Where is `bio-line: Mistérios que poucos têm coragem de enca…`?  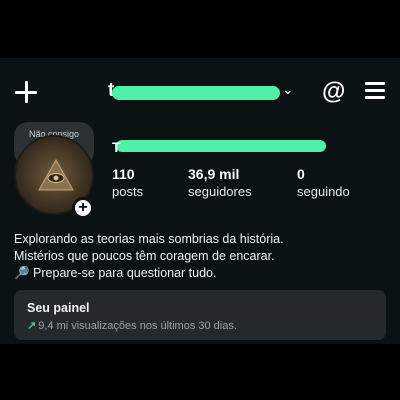 bio-line: Mistérios que poucos têm coragem de enca… is located at coordinates (144, 256).